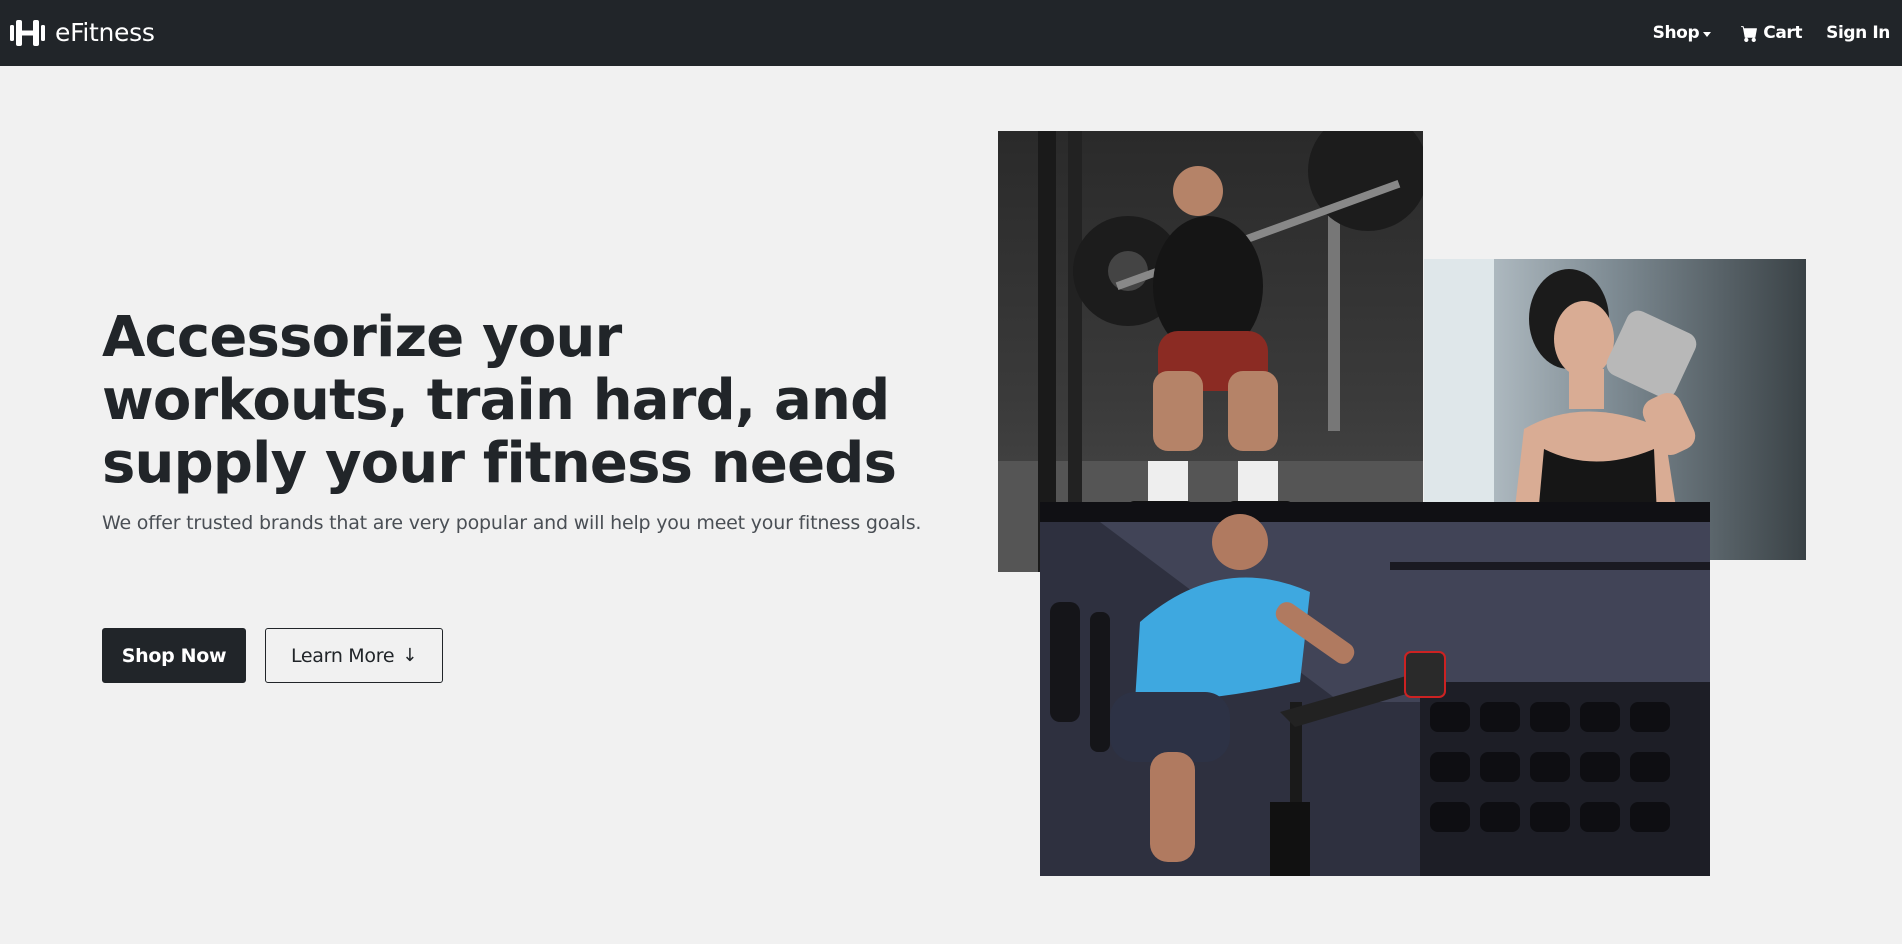 The image size is (1902, 944). I want to click on shop-dropdown: Shop, so click(1682, 33).